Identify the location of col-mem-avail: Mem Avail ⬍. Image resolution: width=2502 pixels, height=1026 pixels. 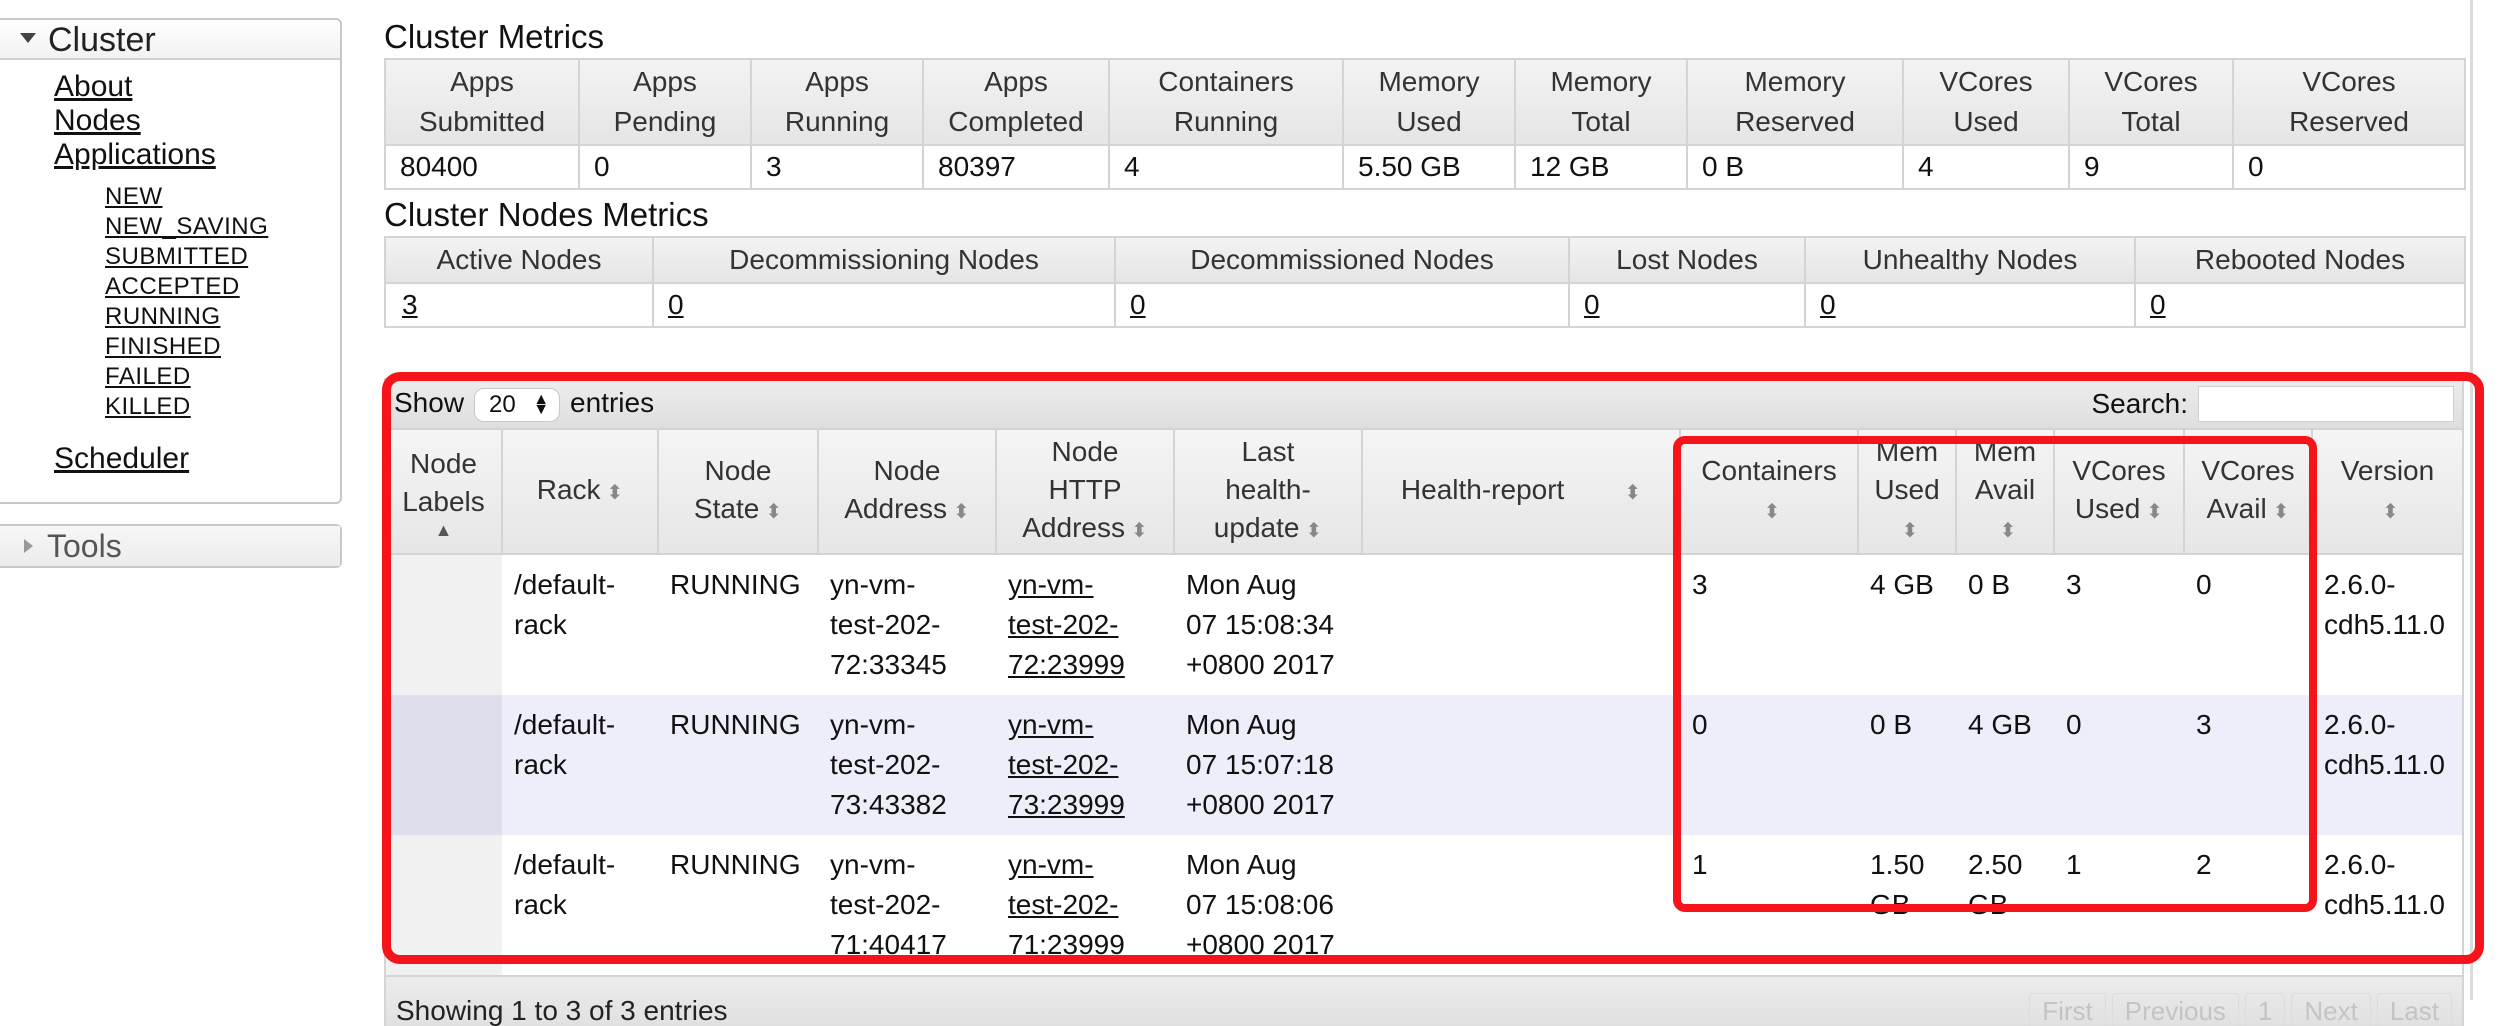
(2005, 492).